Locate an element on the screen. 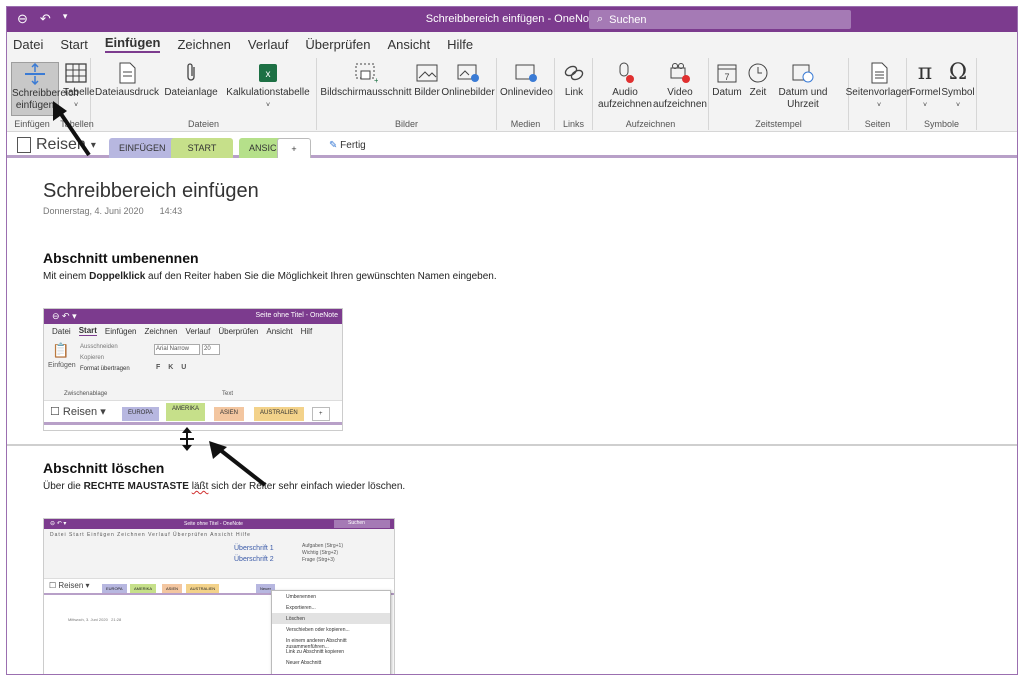 Image resolution: width=1024 pixels, height=681 pixels. arrow-to-resize-cursor is located at coordinates (242, 467).